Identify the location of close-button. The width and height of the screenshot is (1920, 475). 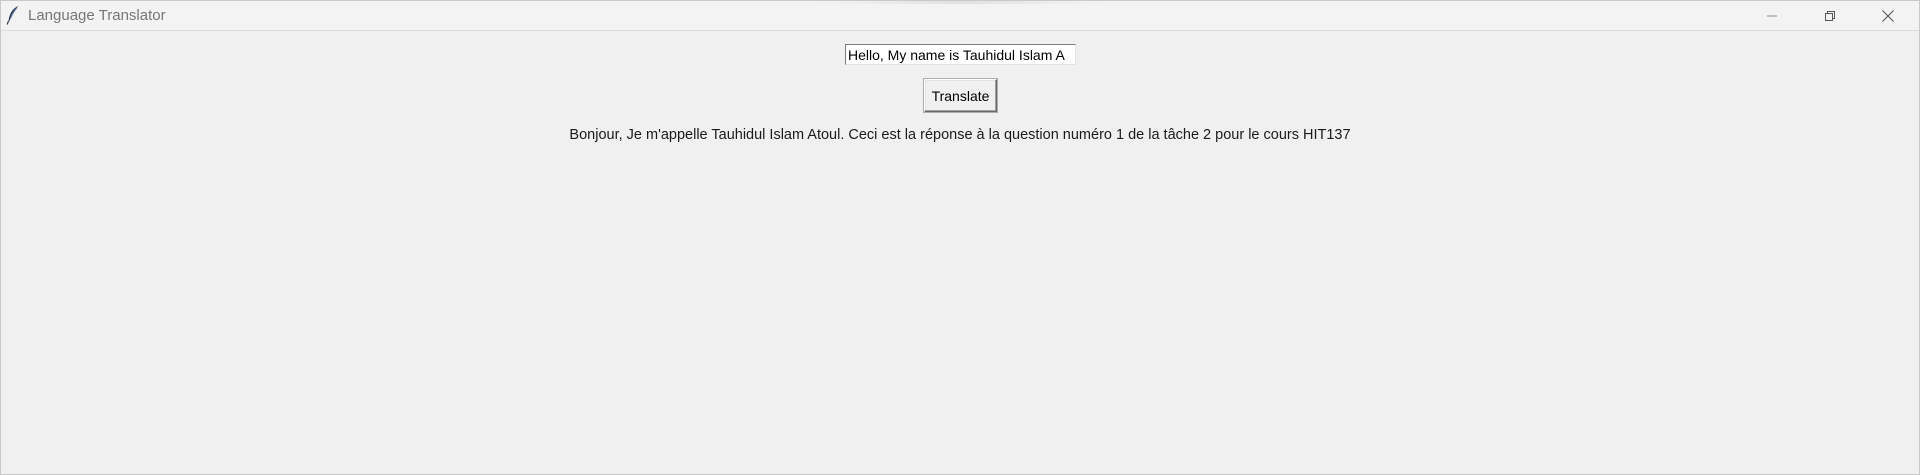
(1888, 15).